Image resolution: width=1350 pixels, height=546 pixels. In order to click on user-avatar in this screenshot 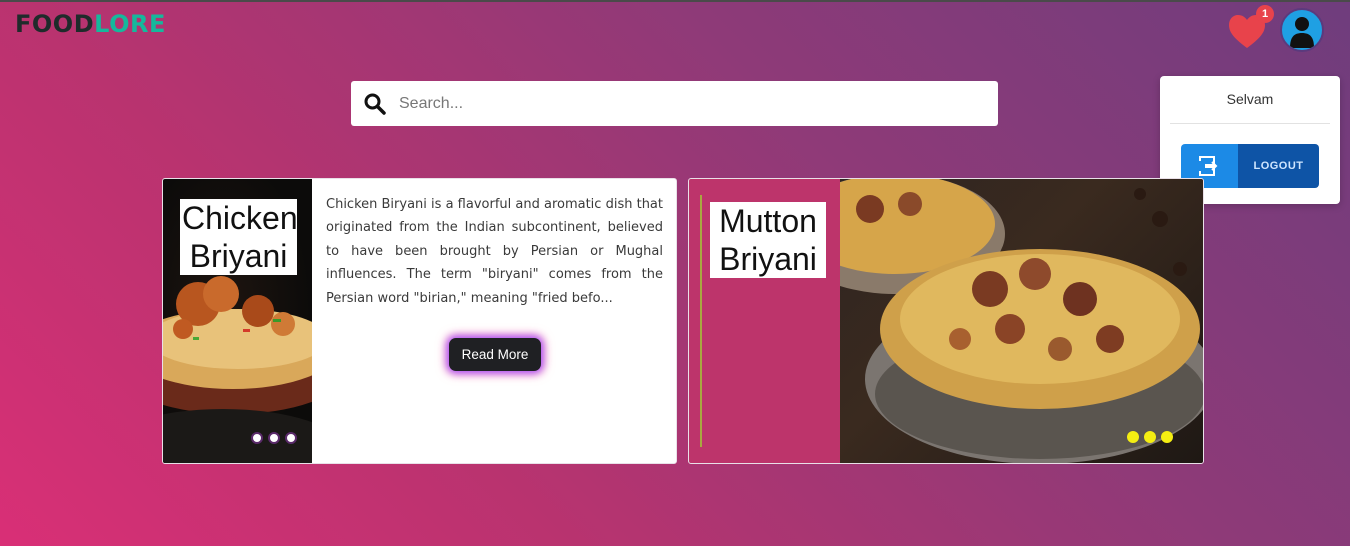, I will do `click(1302, 30)`.